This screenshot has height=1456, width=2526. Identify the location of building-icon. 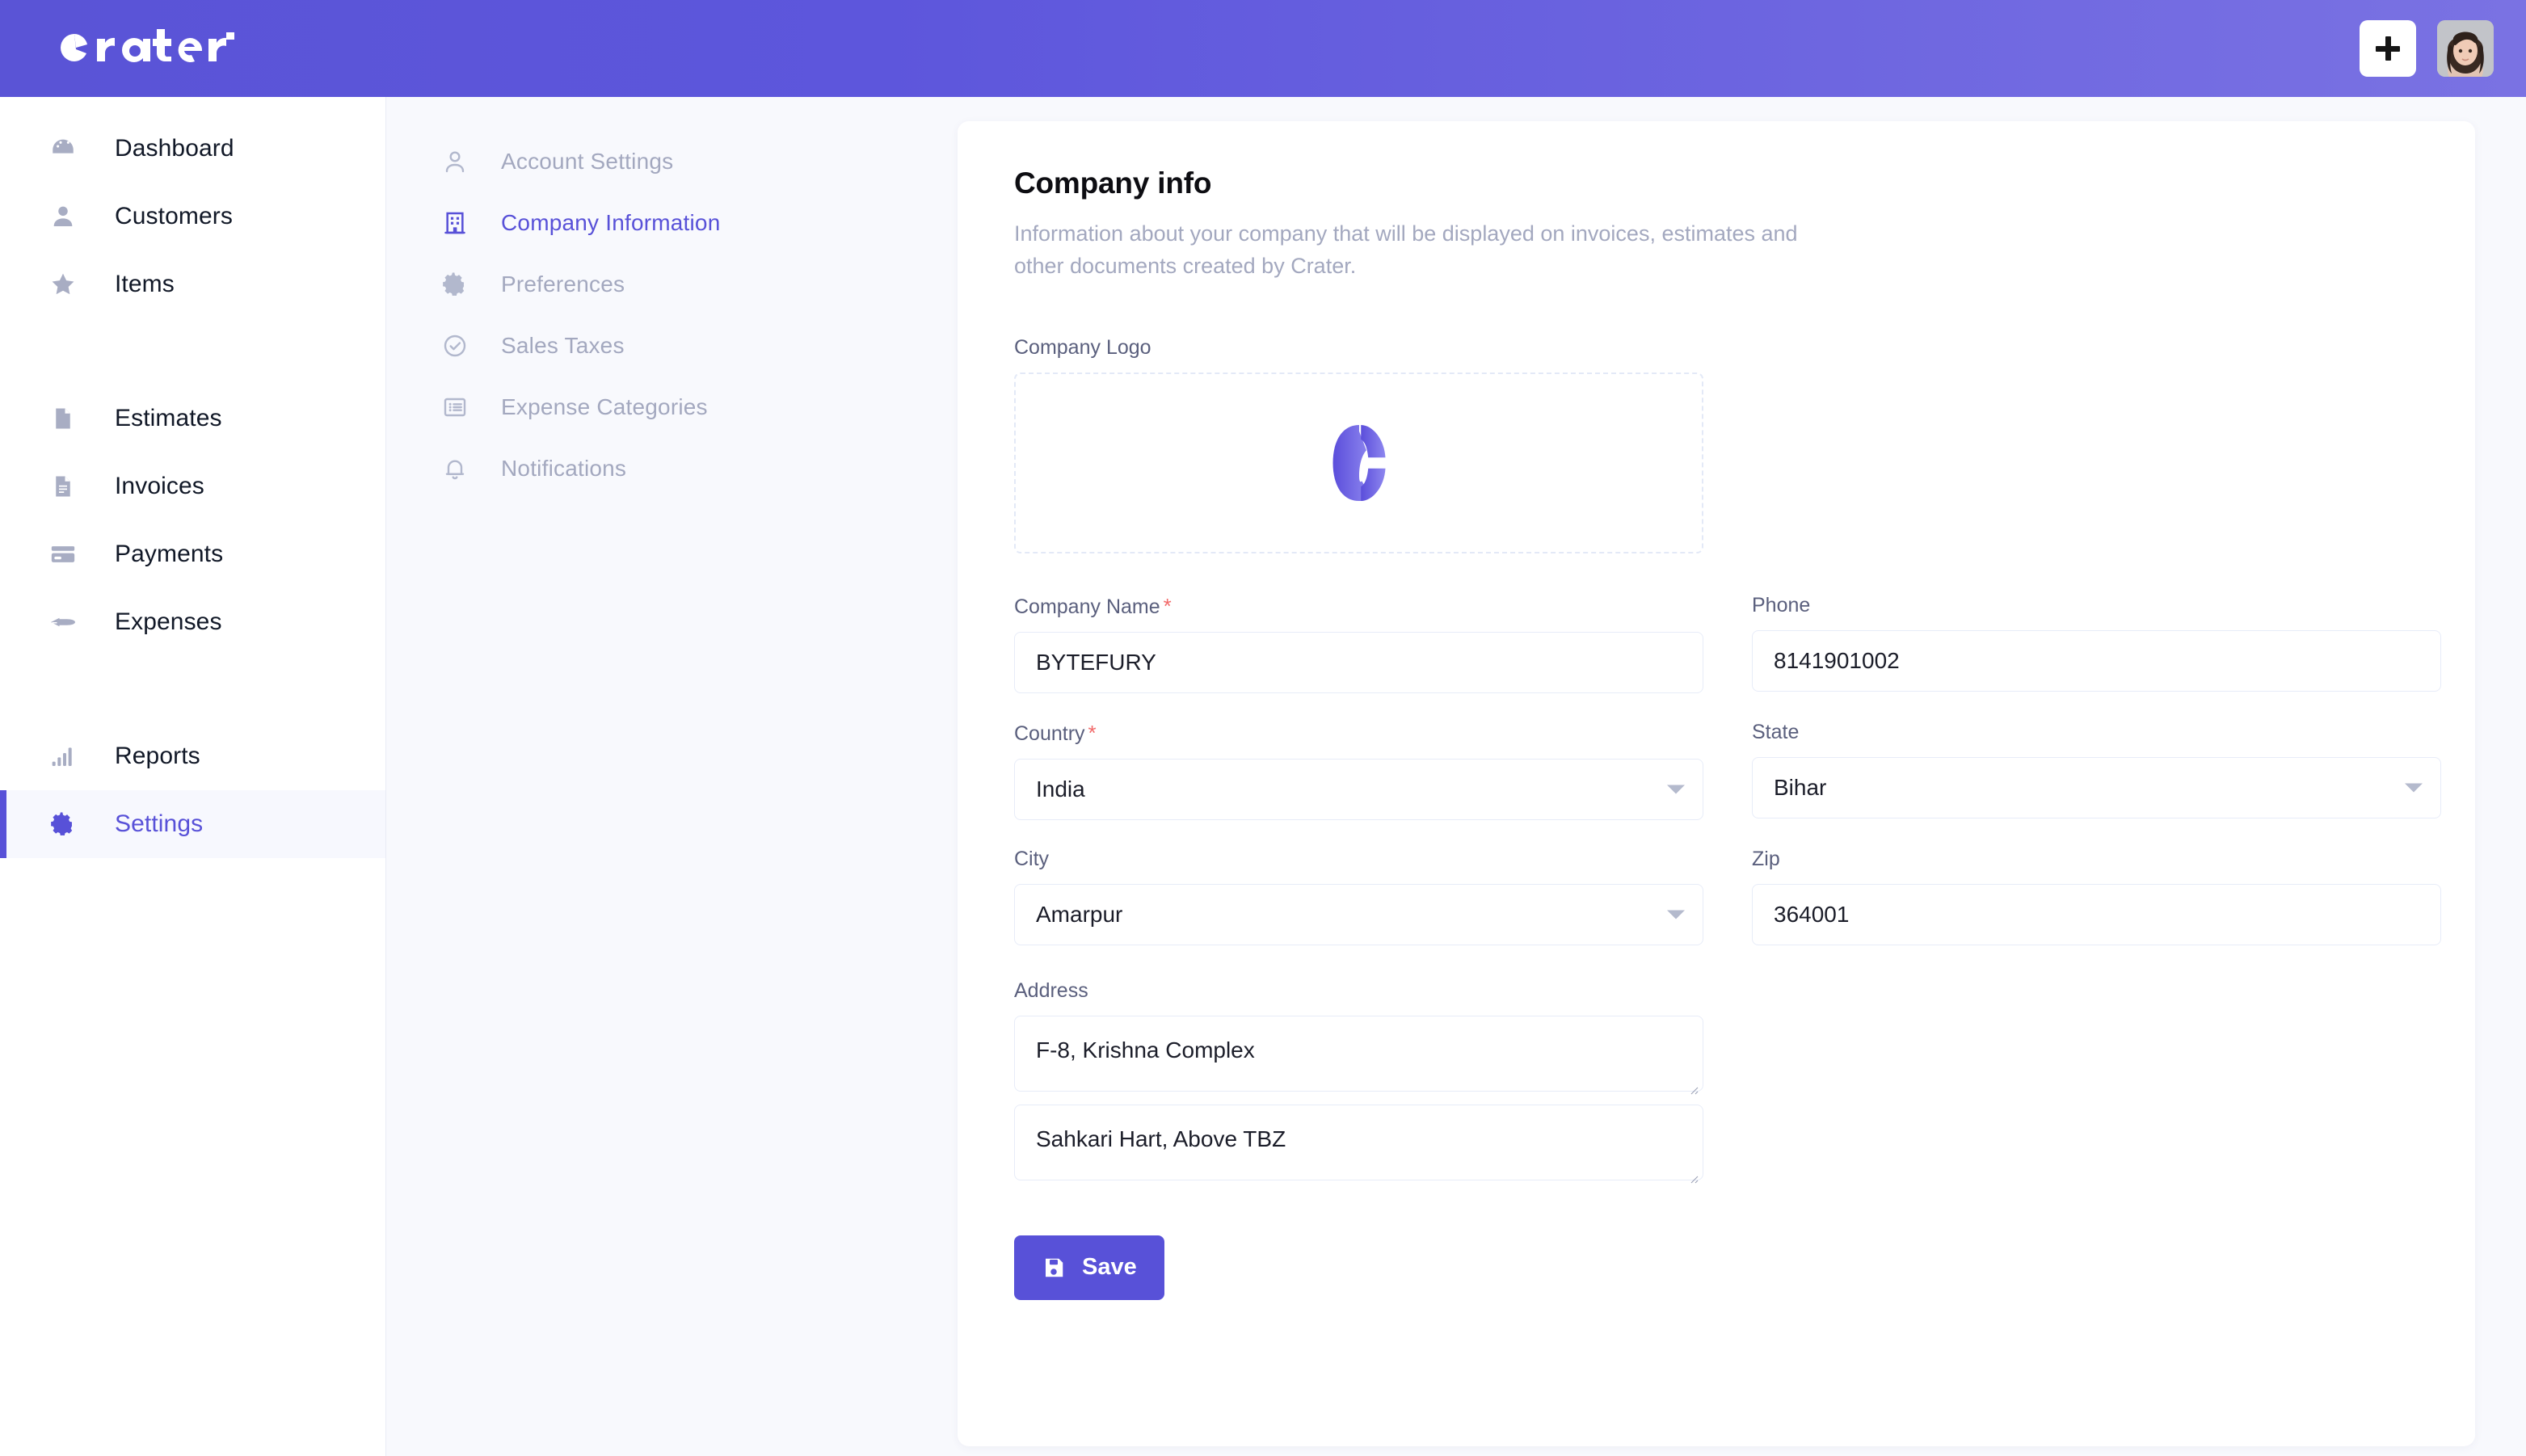
(455, 223).